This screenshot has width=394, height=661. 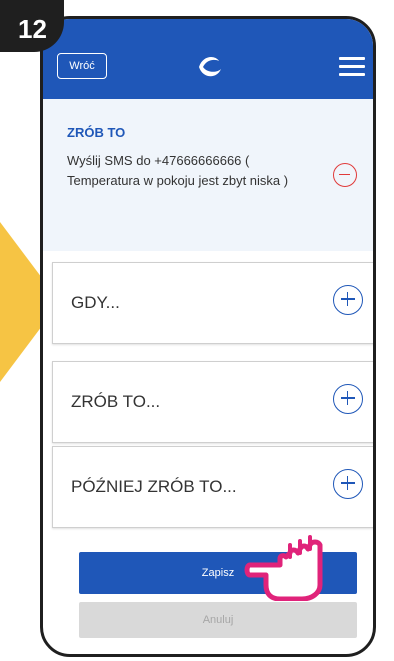 I want to click on pointing-hand-icon, so click(x=283, y=568).